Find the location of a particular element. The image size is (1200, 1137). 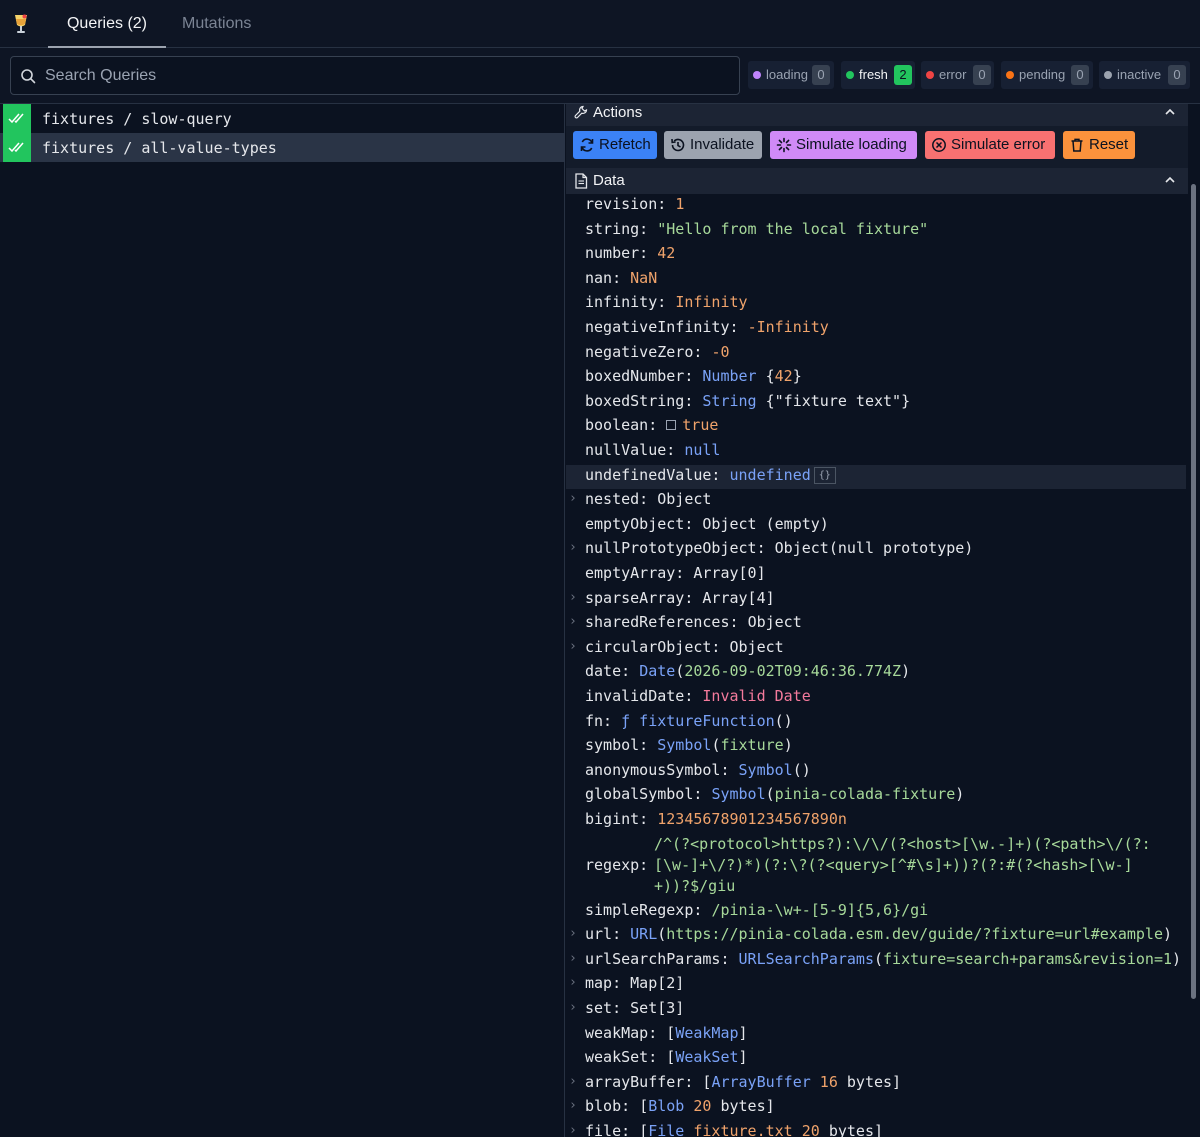

query-row-slow-query: fixtures / slow-query is located at coordinates (282, 118).